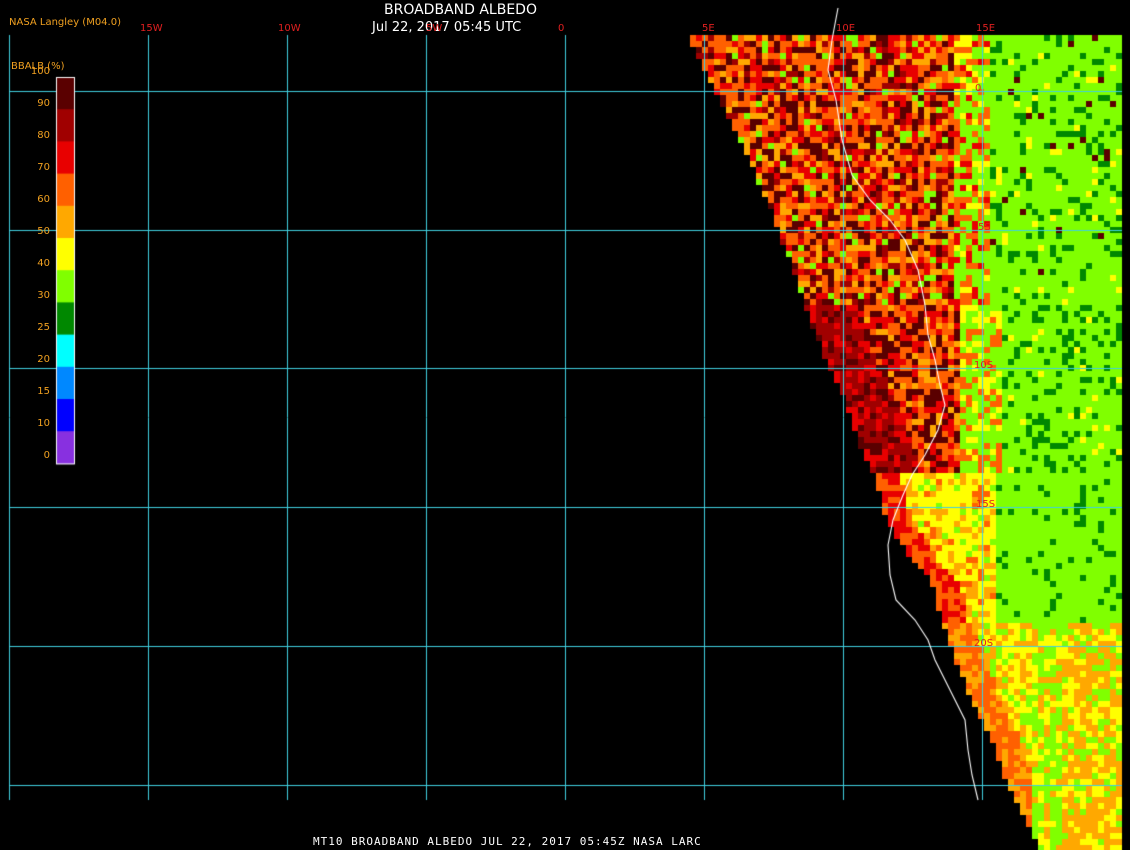  I want to click on colorbar-tick-label: 40, so click(43, 263).